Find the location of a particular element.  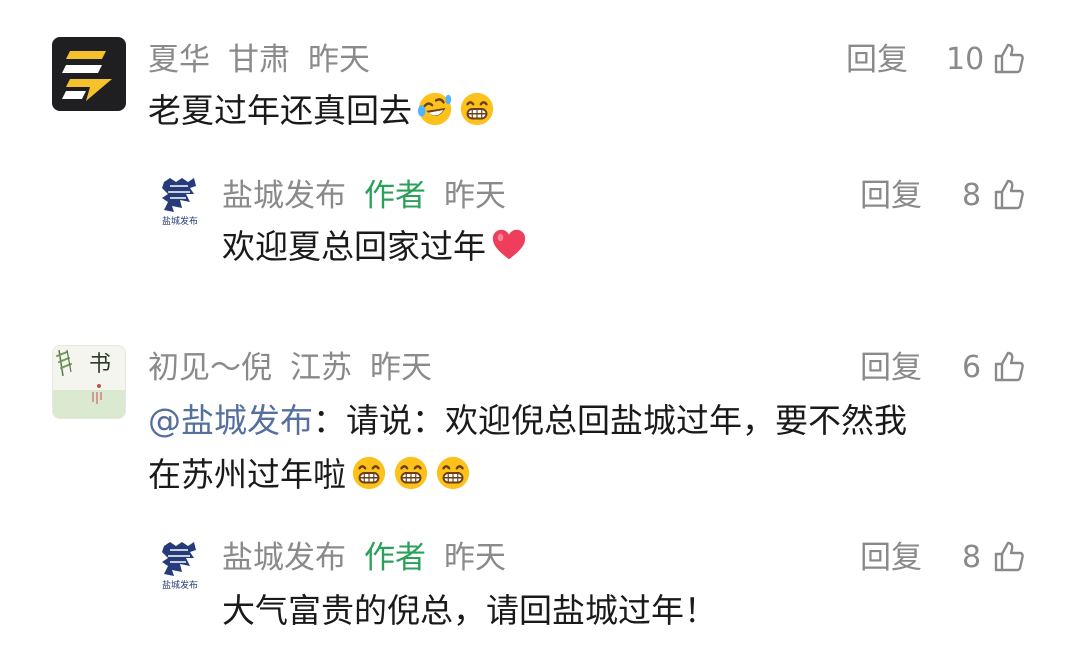

comment-text: 欢迎夏总回家过年 is located at coordinates (375, 247).